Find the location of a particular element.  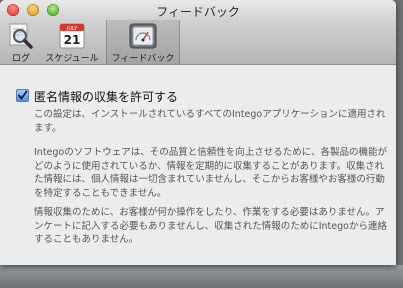

tab-schedule: JULY 21 スケジュール is located at coordinates (72, 42).